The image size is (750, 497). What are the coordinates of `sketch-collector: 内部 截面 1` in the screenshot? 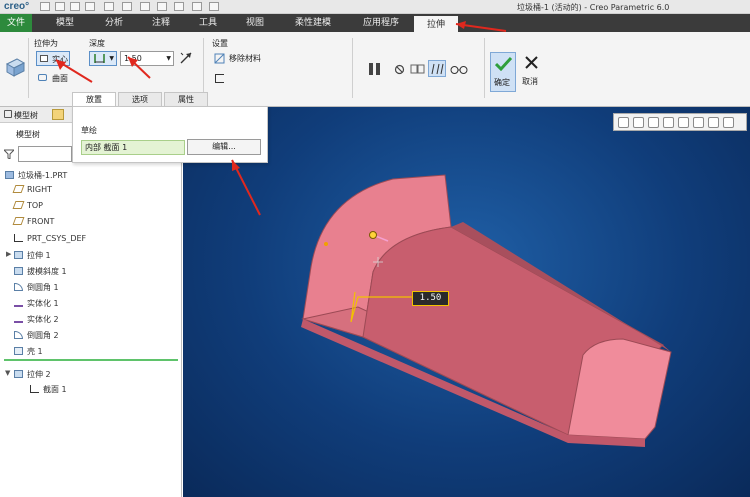 It's located at (133, 147).